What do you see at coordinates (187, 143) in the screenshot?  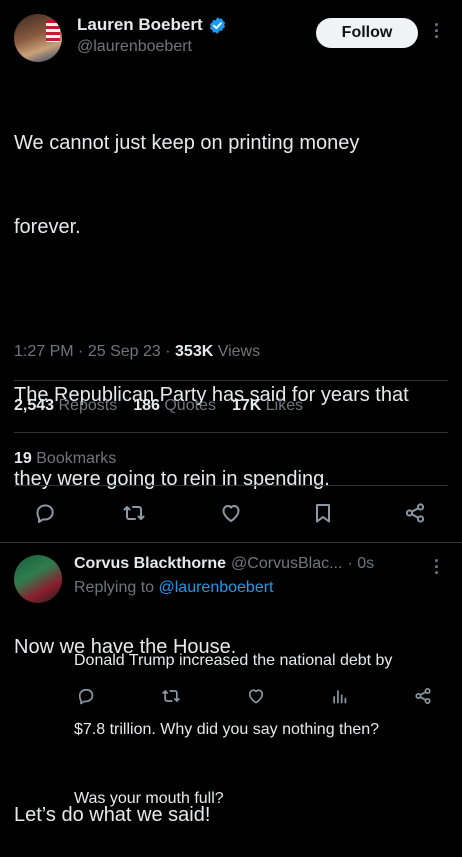 I see `tweet-line: We cannot just keep on printing money` at bounding box center [187, 143].